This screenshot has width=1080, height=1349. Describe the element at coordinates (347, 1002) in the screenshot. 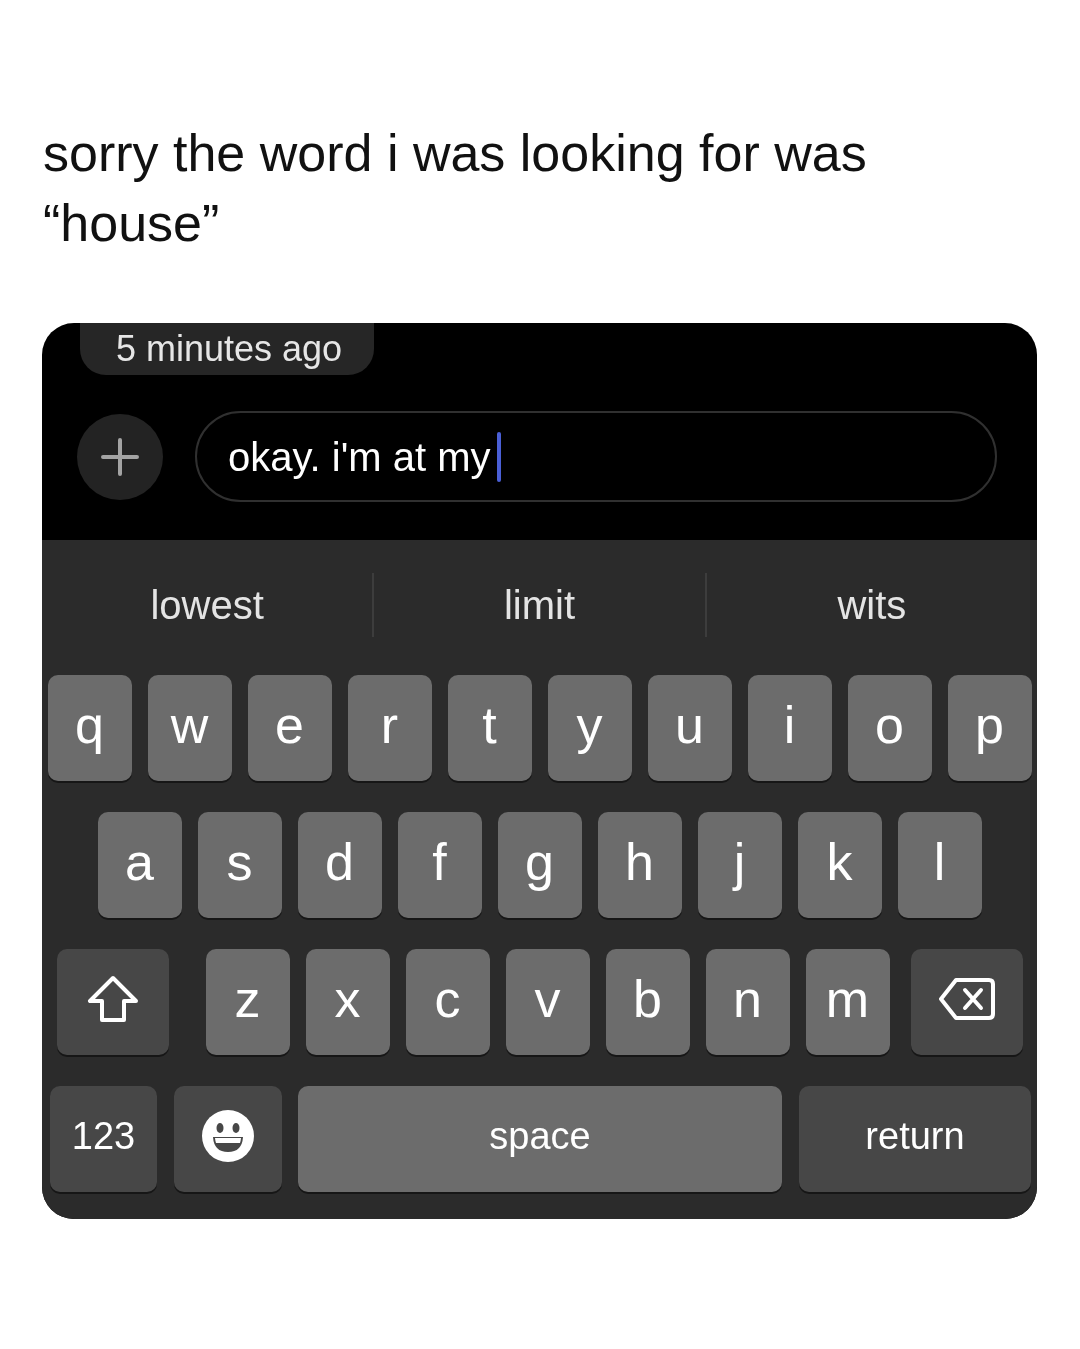

I see `letter-key: x` at that location.